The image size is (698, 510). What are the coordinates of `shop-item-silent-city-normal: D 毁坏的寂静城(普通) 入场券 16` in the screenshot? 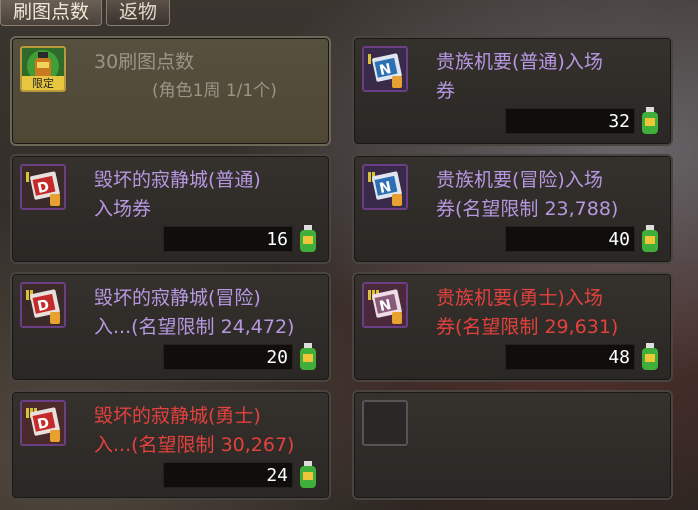 It's located at (170, 209).